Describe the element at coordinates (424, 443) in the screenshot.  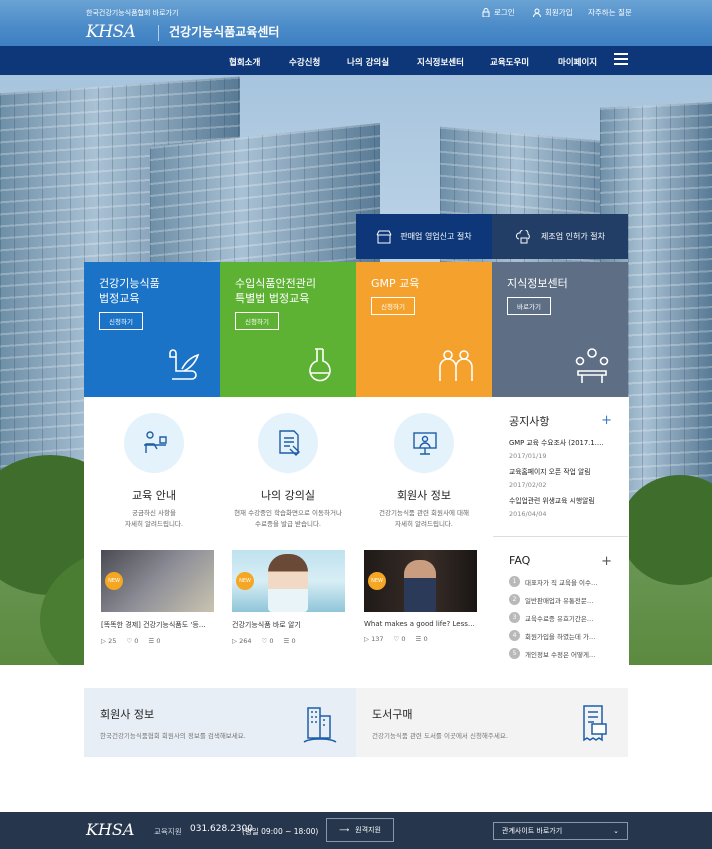
I see `monitor-person-icon` at that location.